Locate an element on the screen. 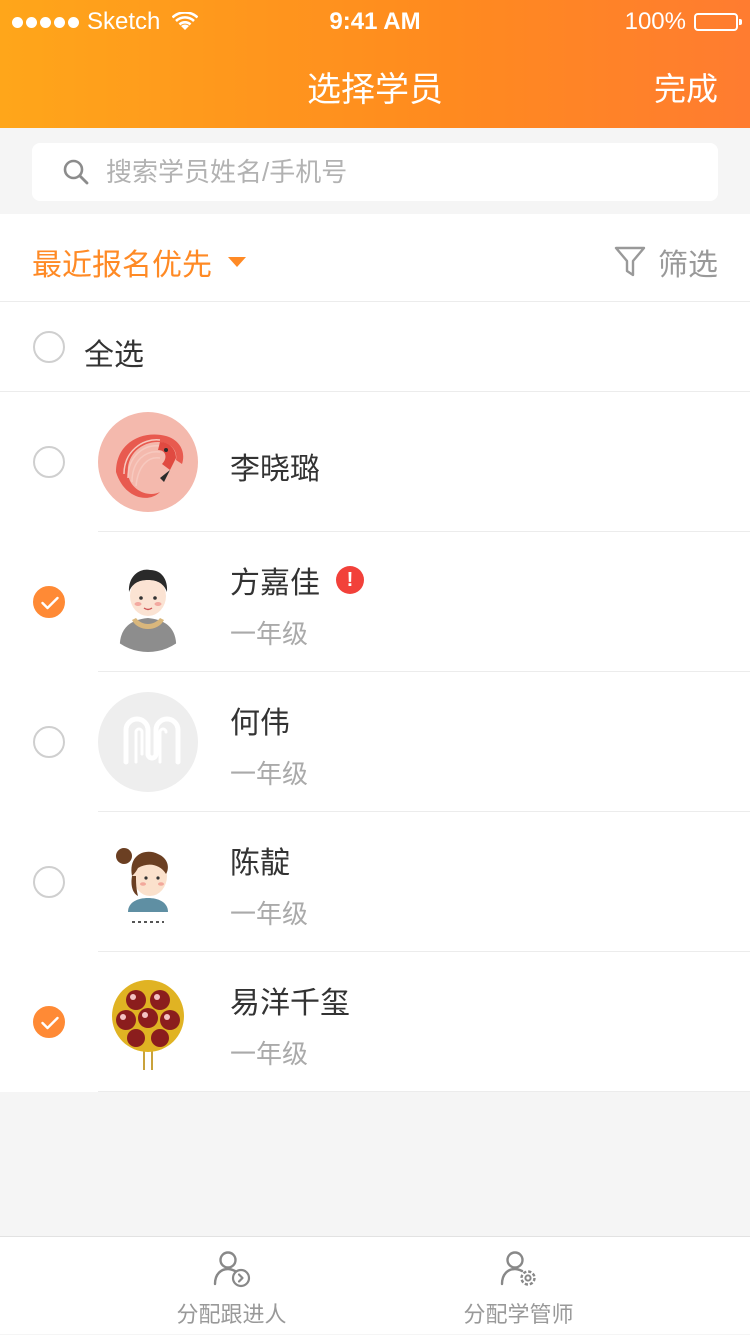  student-name: 陈靛 is located at coordinates (260, 860).